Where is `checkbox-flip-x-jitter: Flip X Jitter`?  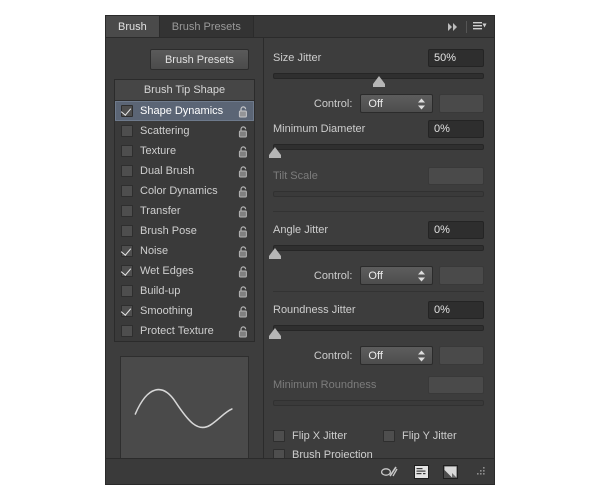
checkbox-flip-x-jitter: Flip X Jitter is located at coordinates (328, 436).